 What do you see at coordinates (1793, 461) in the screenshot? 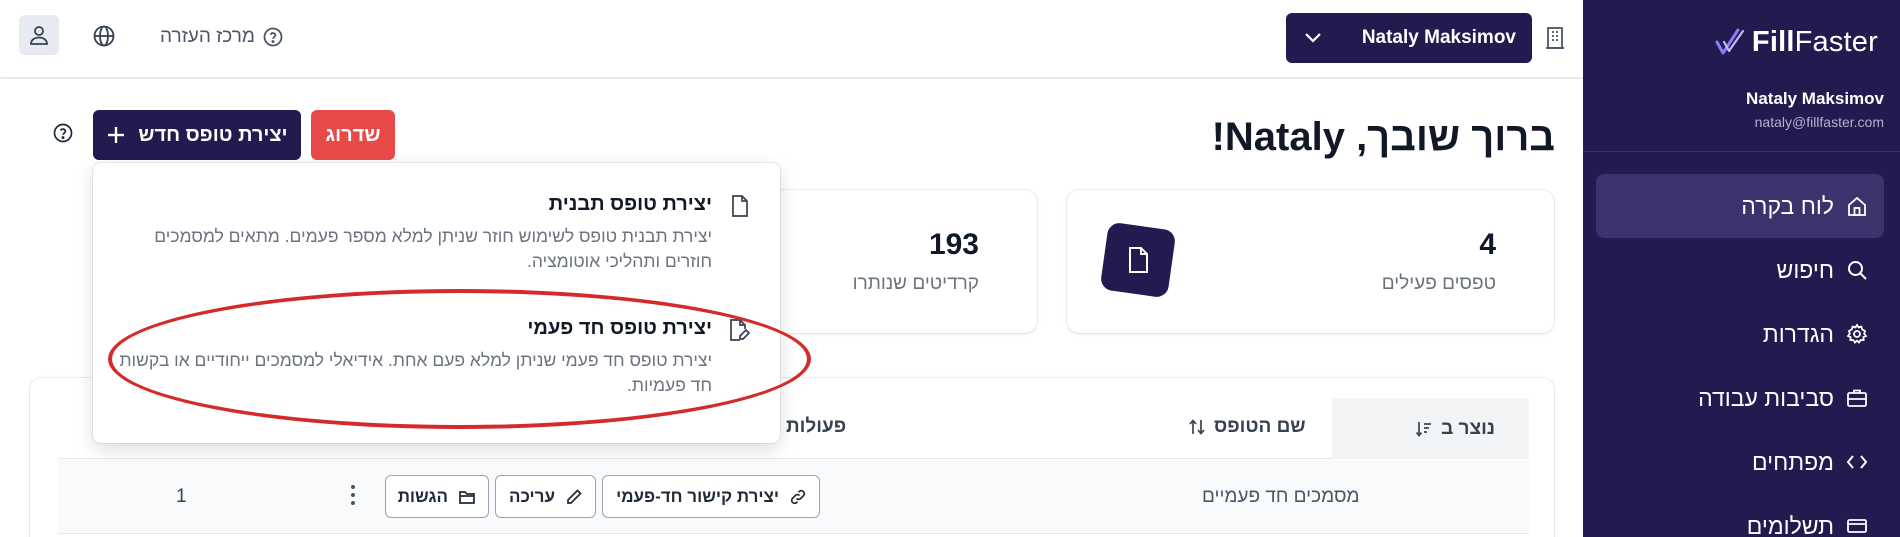
I see `sidebar-item-label: מפתחים` at bounding box center [1793, 461].